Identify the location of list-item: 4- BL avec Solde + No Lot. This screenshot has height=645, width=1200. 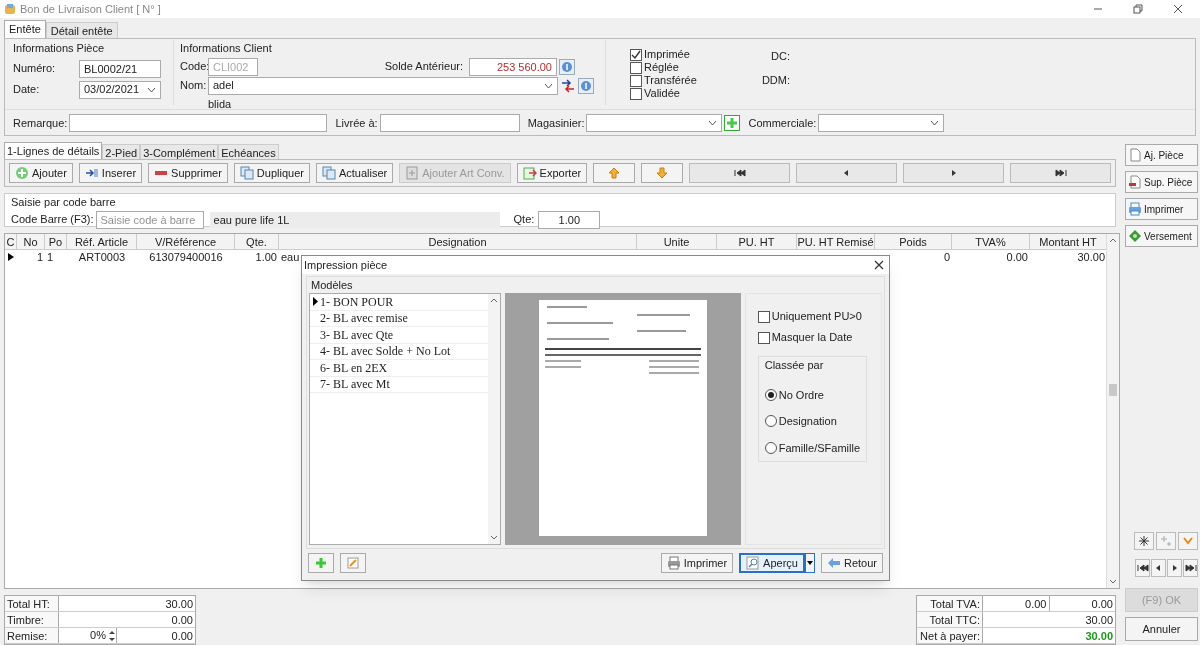
(399, 351).